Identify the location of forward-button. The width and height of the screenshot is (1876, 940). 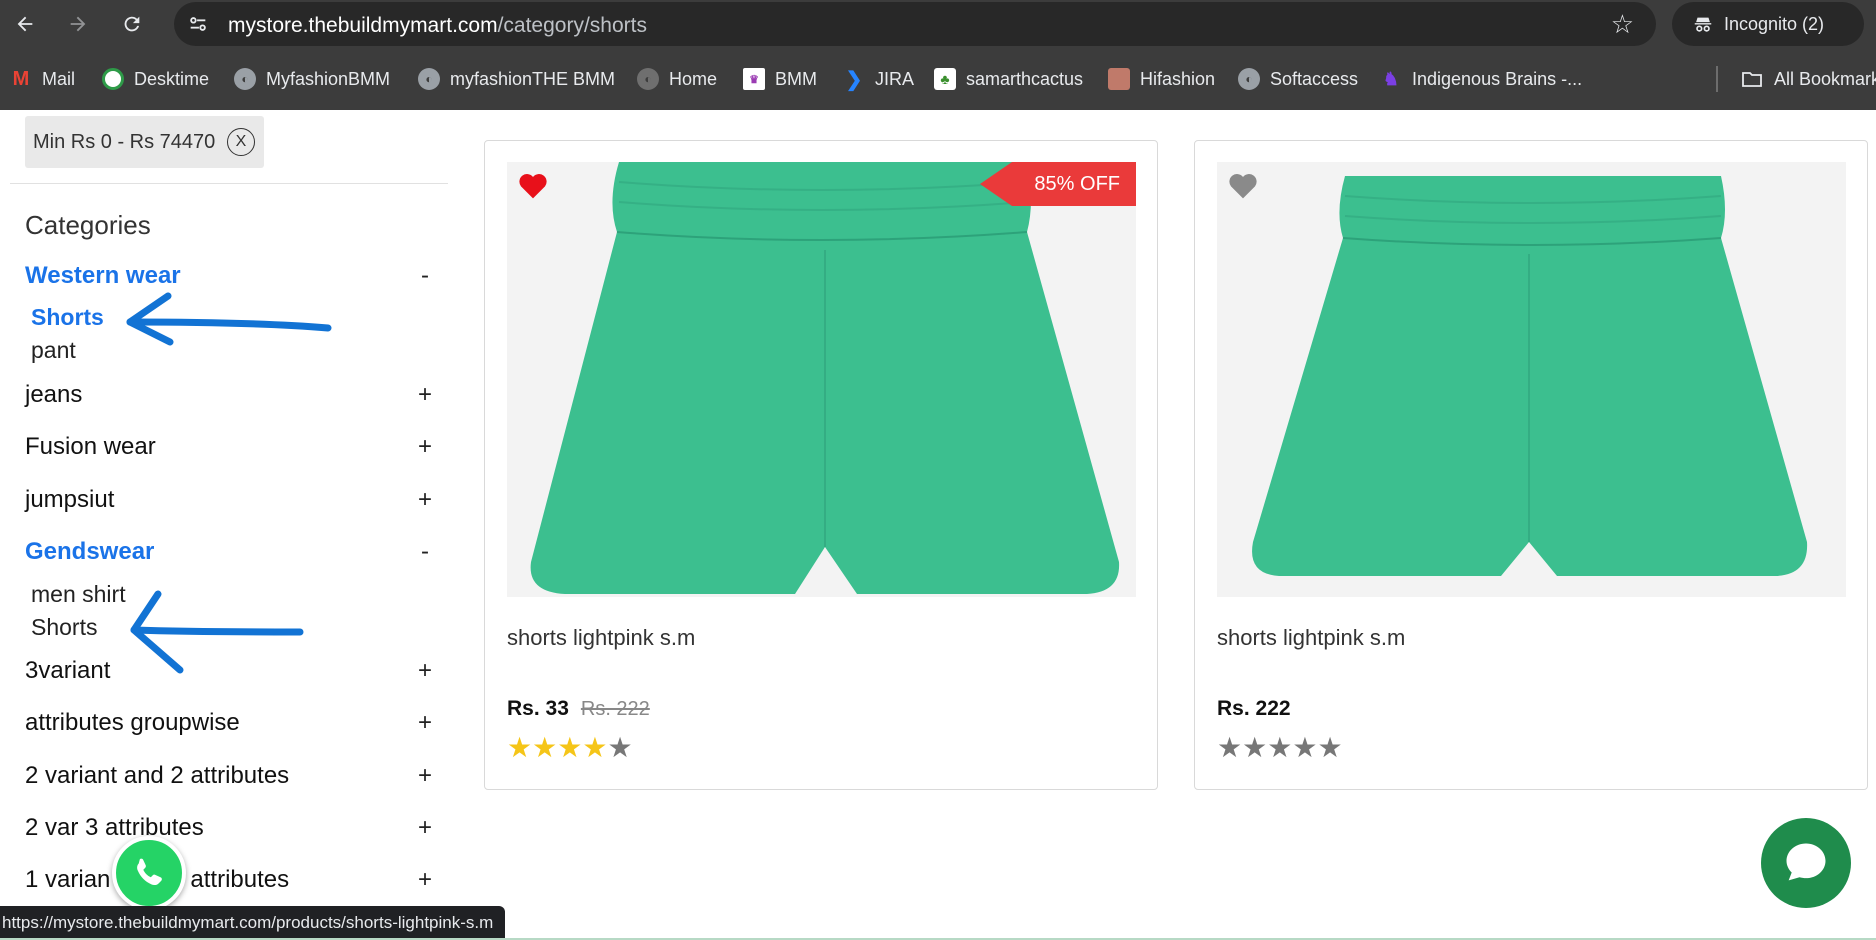
(78, 24).